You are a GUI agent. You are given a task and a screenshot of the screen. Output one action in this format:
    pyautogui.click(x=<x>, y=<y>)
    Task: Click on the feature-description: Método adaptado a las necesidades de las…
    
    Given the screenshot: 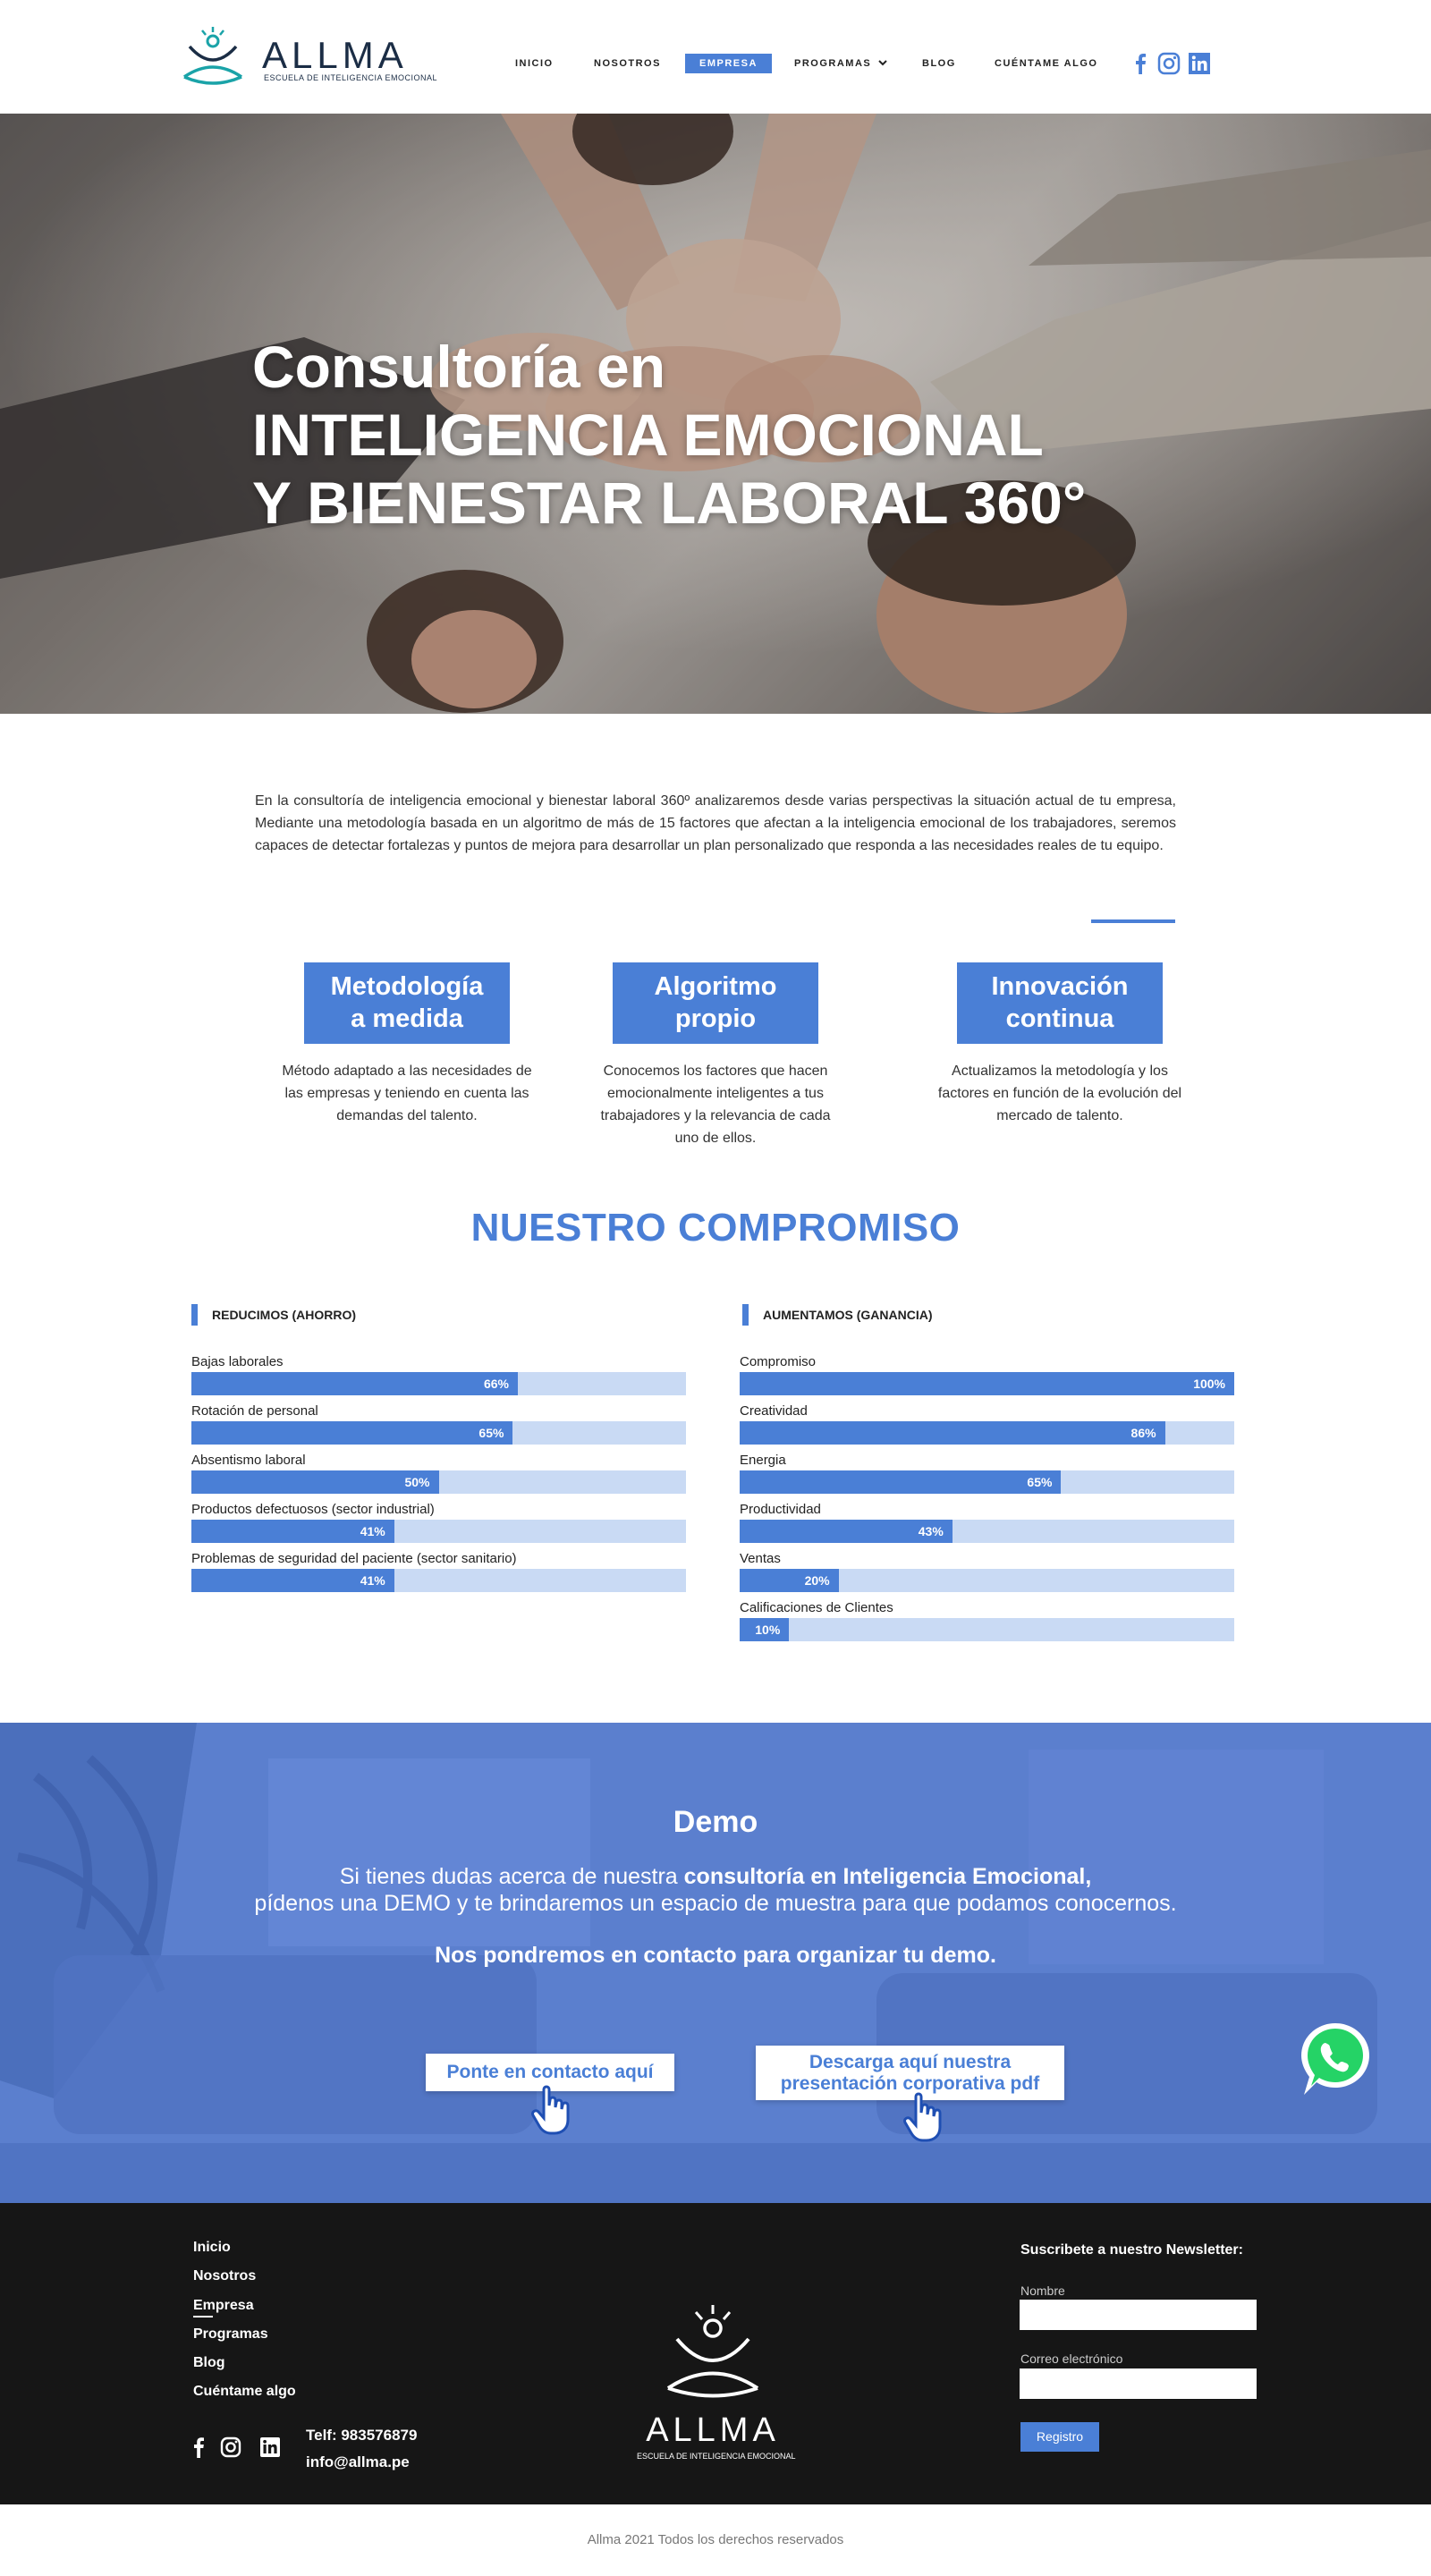 What is the action you would take?
    pyautogui.click(x=407, y=1093)
    